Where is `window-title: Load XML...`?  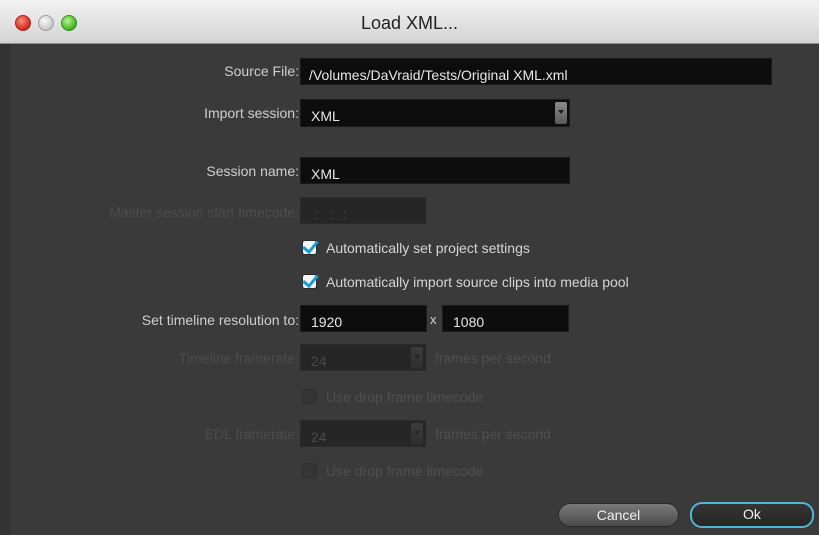 window-title: Load XML... is located at coordinates (409, 23).